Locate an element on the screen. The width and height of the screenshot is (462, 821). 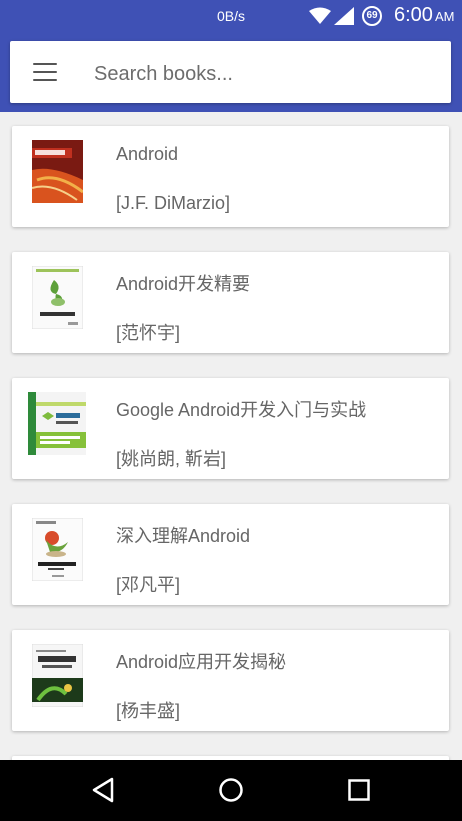
book-card: Android开发精要 [范怀宇] is located at coordinates (230, 302).